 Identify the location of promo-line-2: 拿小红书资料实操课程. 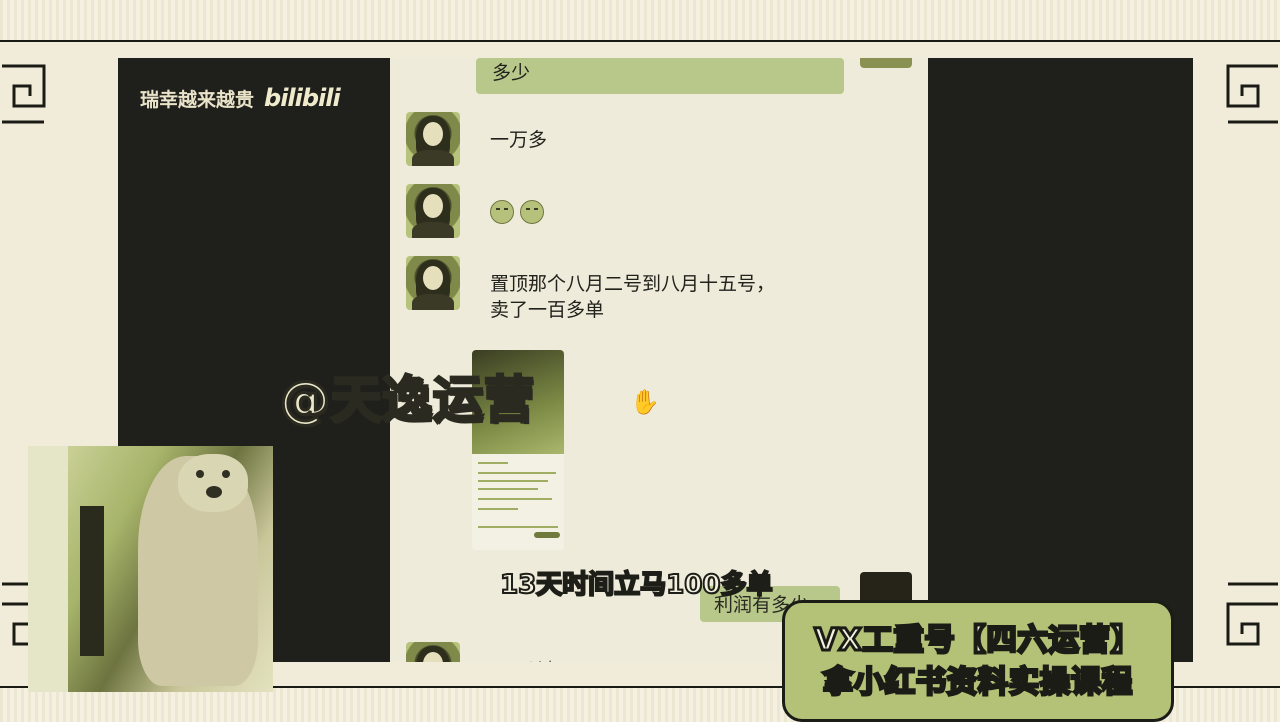
(978, 683).